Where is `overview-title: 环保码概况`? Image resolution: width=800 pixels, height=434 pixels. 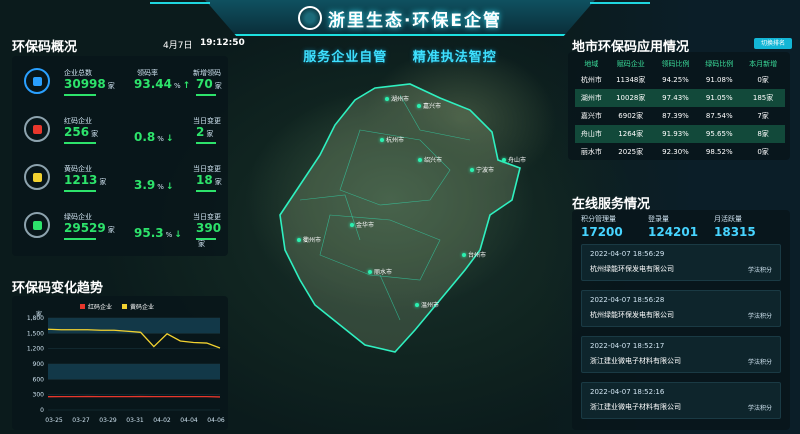
overview-title: 环保码概况 is located at coordinates (45, 47).